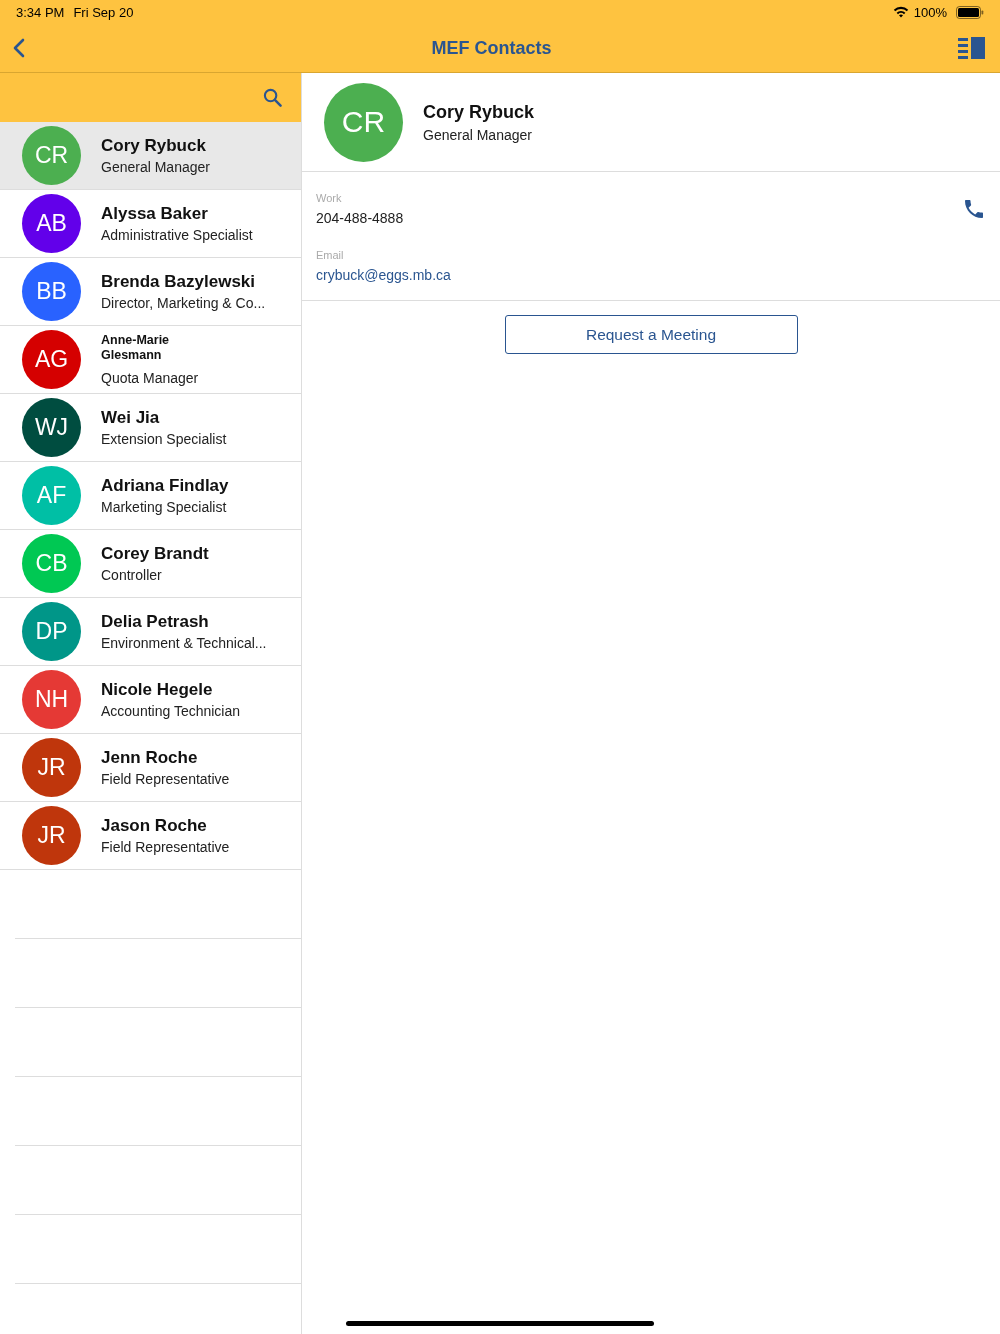 The width and height of the screenshot is (1000, 1334). I want to click on avatar: DP, so click(51, 631).